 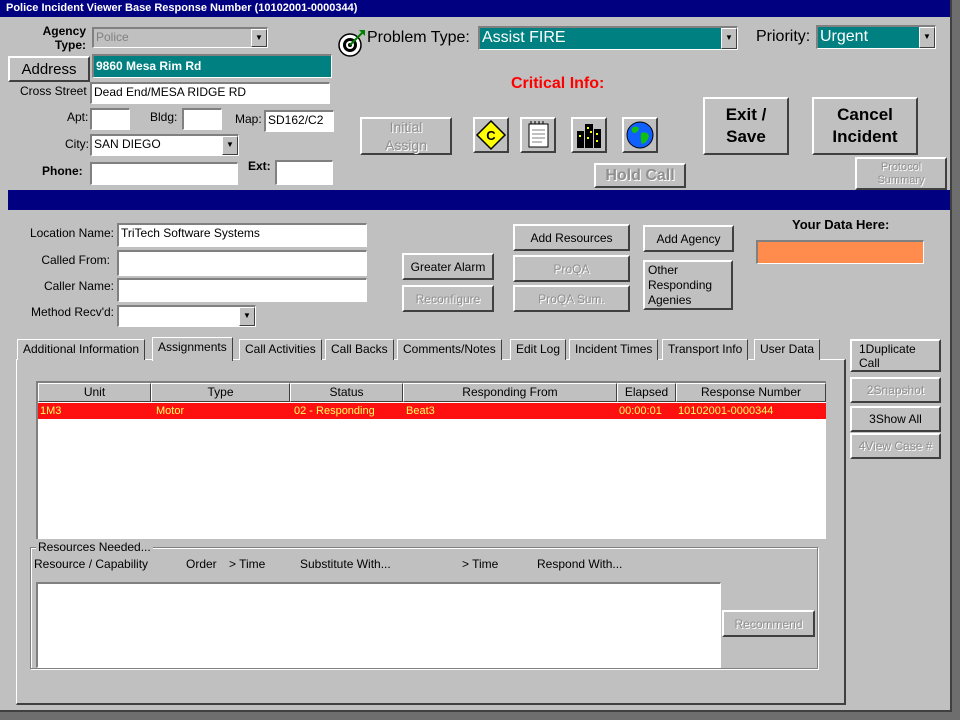 I want to click on your-data-field, so click(x=840, y=252).